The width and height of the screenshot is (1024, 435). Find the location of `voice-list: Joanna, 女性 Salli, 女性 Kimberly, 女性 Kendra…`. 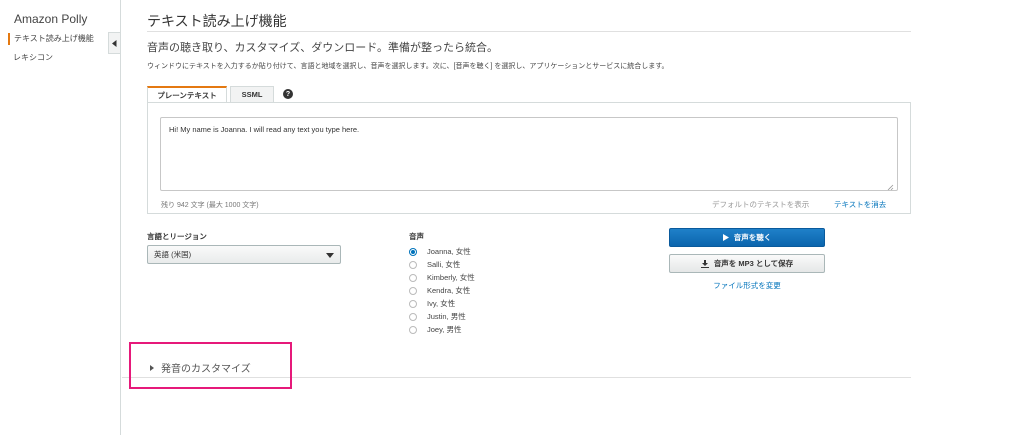

voice-list: Joanna, 女性 Salli, 女性 Kimberly, 女性 Kendra… is located at coordinates (442, 290).